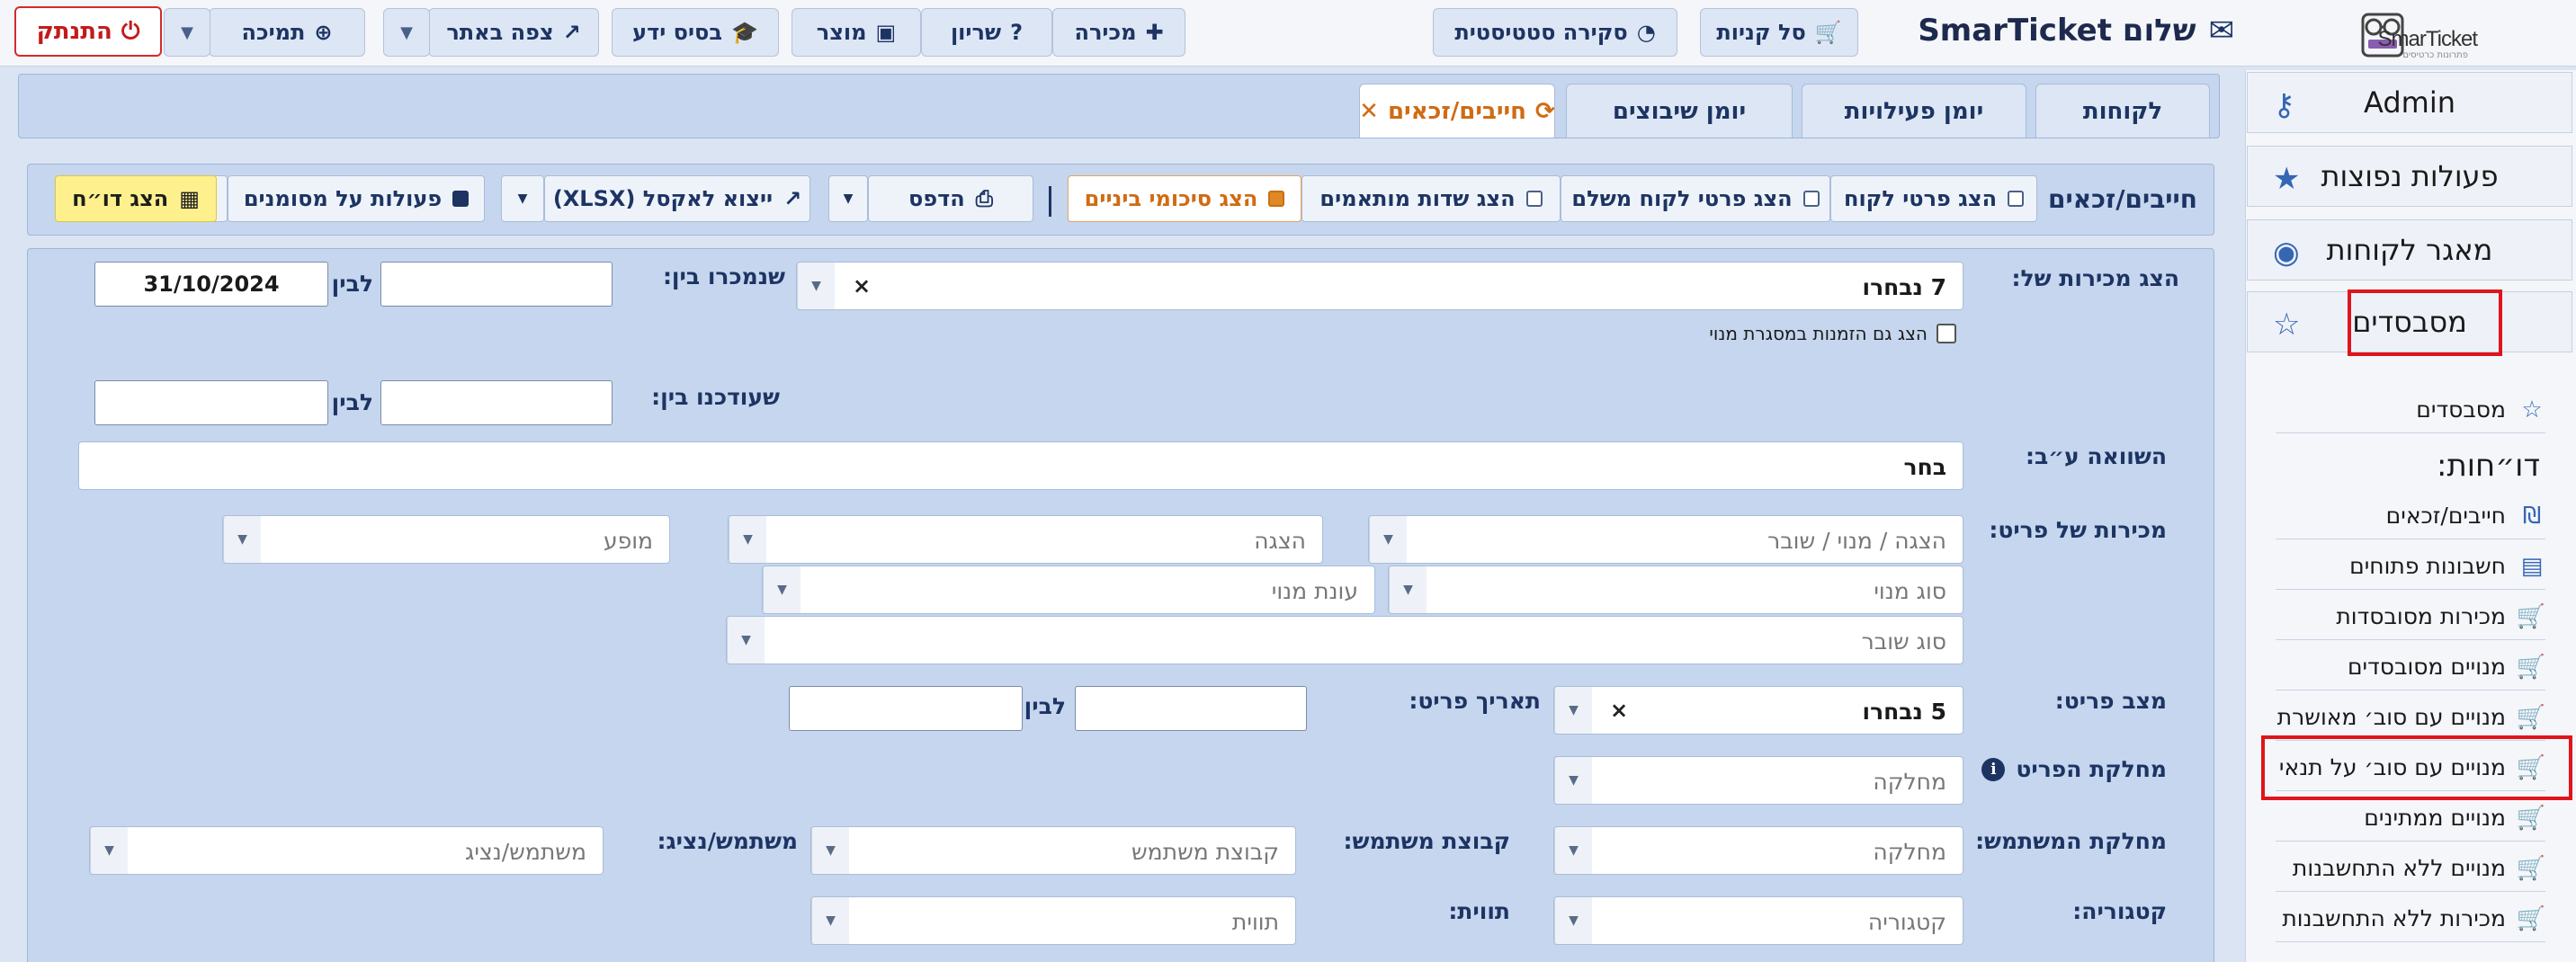  I want to click on report-link-debtors: ₪ חייבים/זכאים, so click(2410, 516).